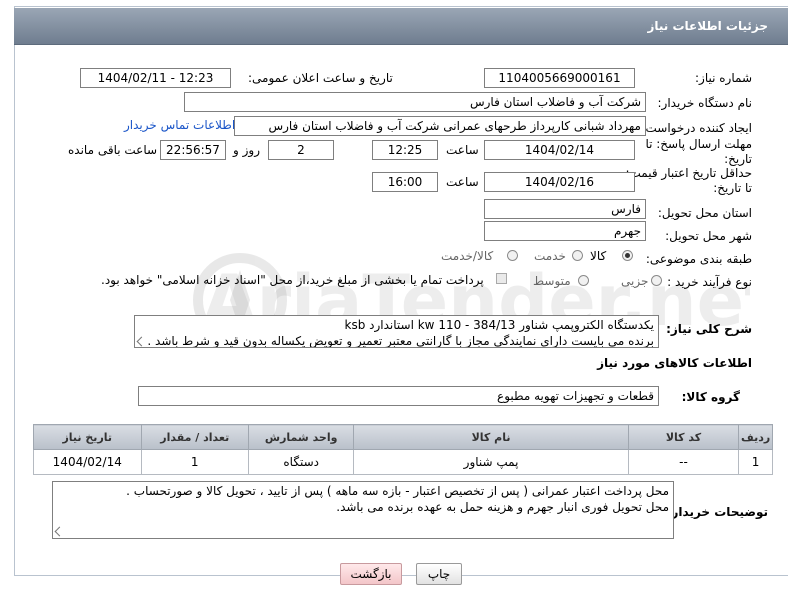 The image size is (788, 598). Describe the element at coordinates (415, 102) in the screenshot. I see `buyer-org-field: شرکت آب و فاضلاب استان فارس` at that location.